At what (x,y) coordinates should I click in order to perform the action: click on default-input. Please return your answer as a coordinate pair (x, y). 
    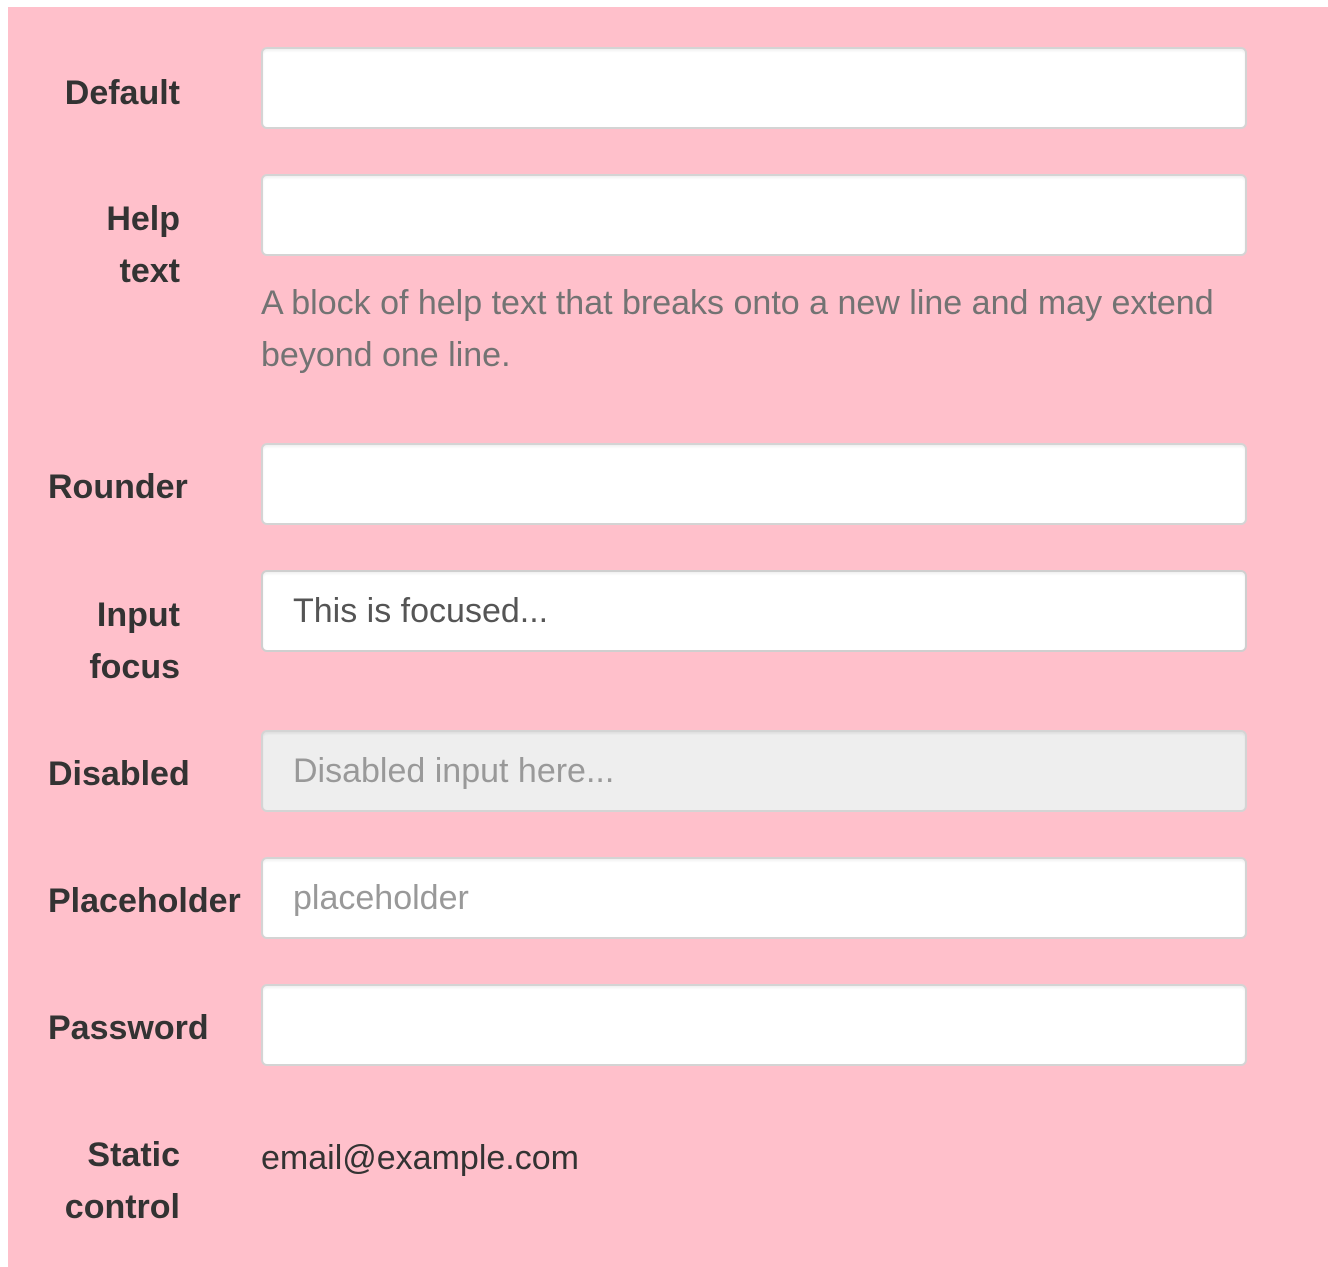
    Looking at the image, I should click on (754, 88).